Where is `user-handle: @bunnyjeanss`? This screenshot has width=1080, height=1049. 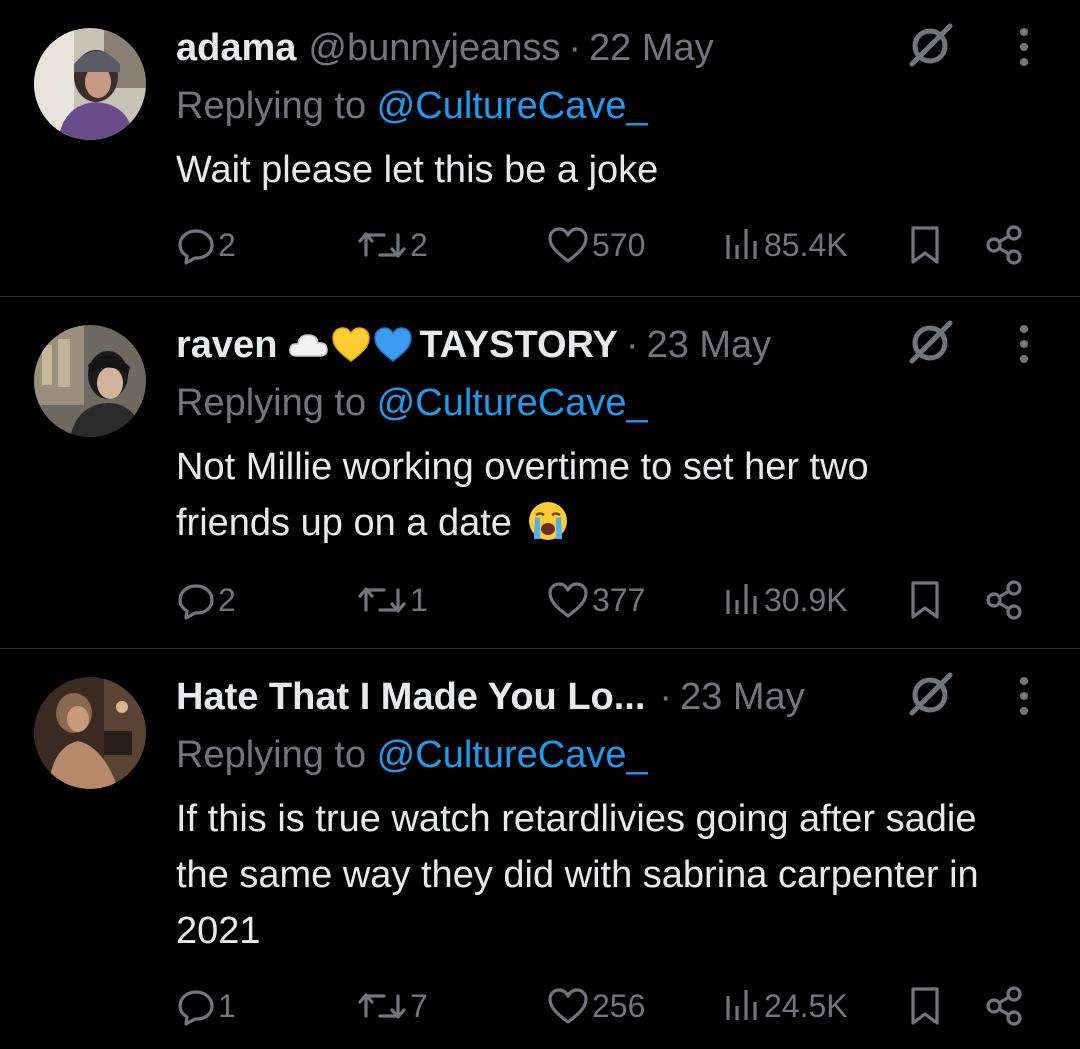
user-handle: @bunnyjeanss is located at coordinates (434, 48).